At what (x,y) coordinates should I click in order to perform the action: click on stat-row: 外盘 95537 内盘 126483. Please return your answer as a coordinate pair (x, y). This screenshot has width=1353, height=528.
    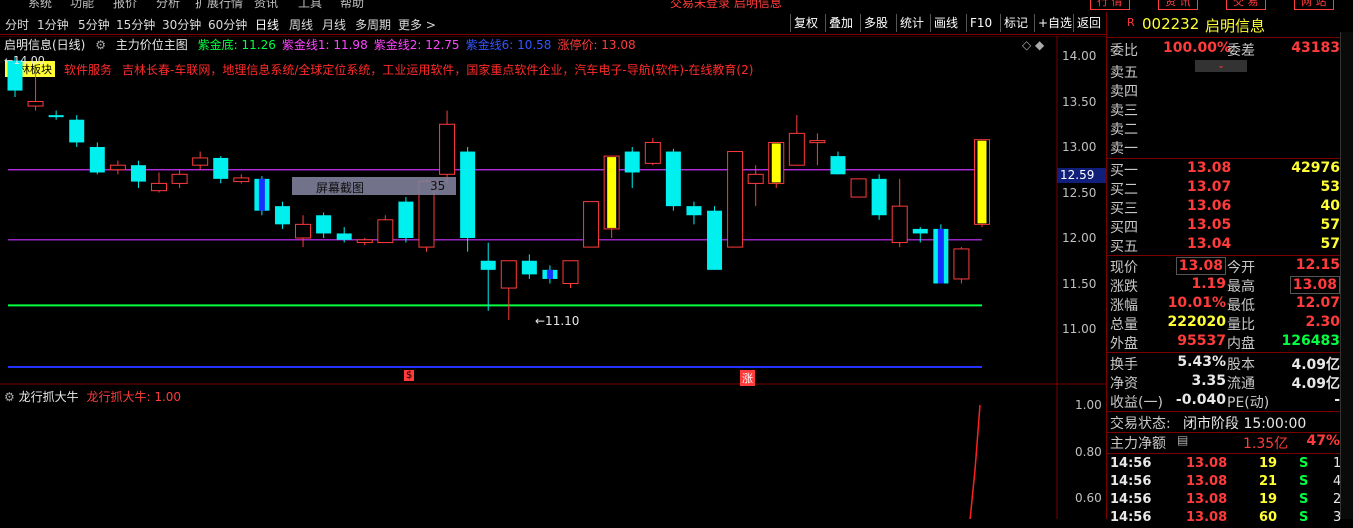
    Looking at the image, I should click on (1225, 342).